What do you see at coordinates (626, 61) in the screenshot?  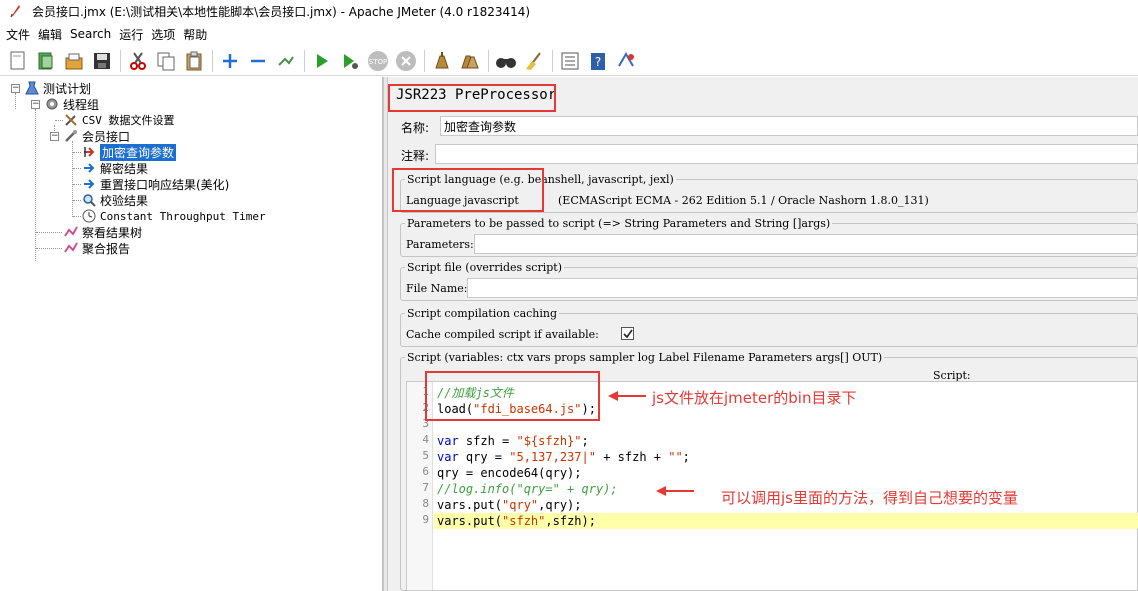 I see `remote-icon` at bounding box center [626, 61].